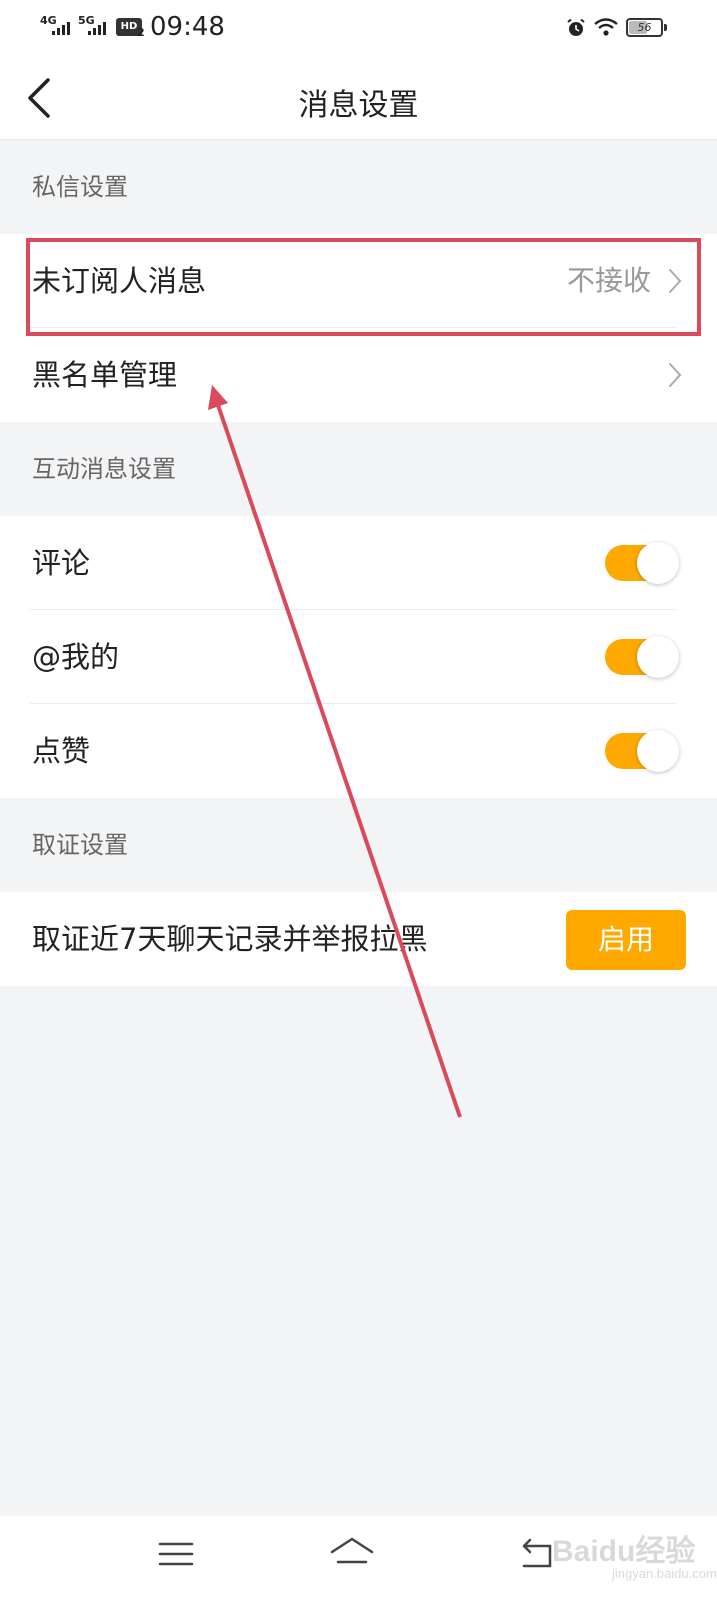 This screenshot has height=1600, width=717. Describe the element at coordinates (61, 751) in the screenshot. I see `row-label: 点赞` at that location.